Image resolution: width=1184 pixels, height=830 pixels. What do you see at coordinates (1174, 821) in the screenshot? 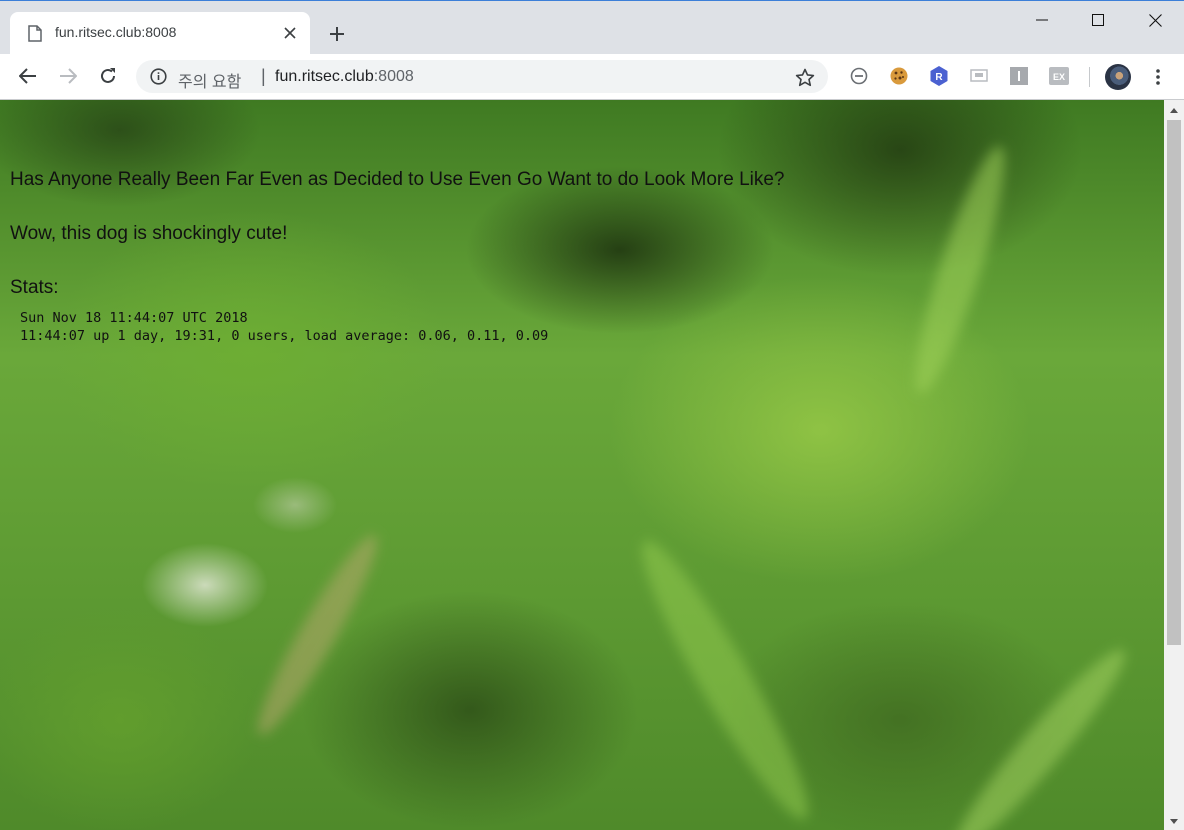
I see `scroll-down-arrow-icon` at bounding box center [1174, 821].